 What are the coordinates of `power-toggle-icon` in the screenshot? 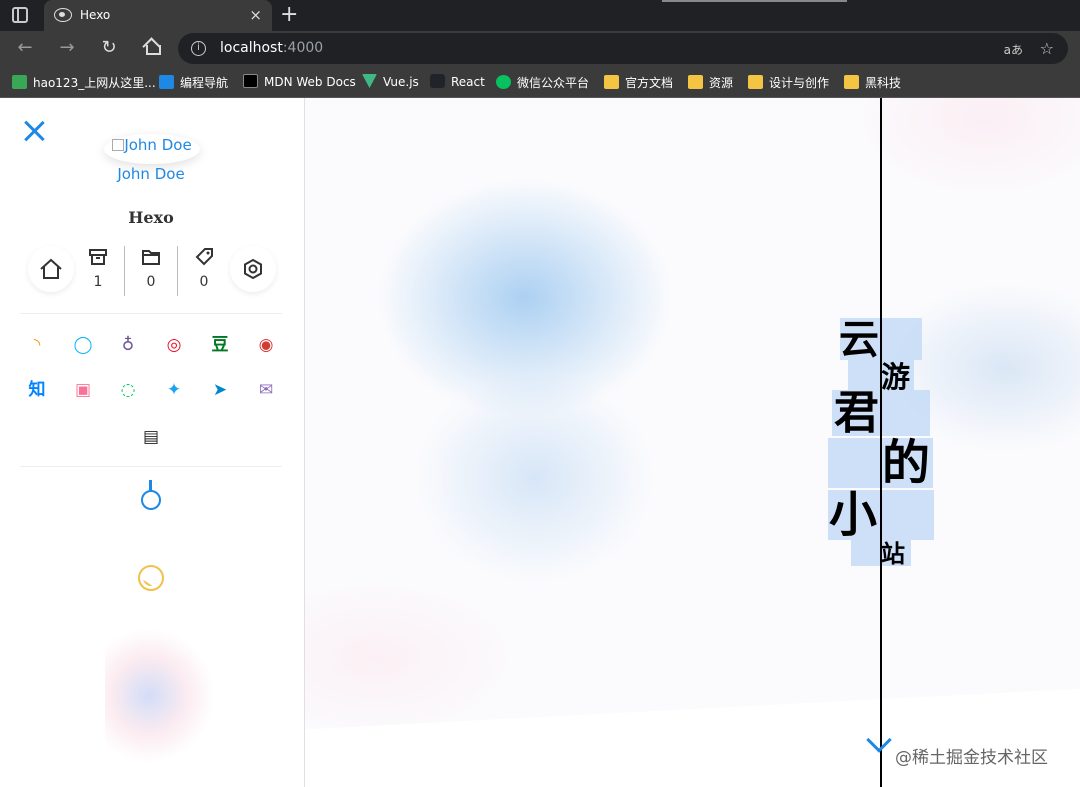 It's located at (151, 495).